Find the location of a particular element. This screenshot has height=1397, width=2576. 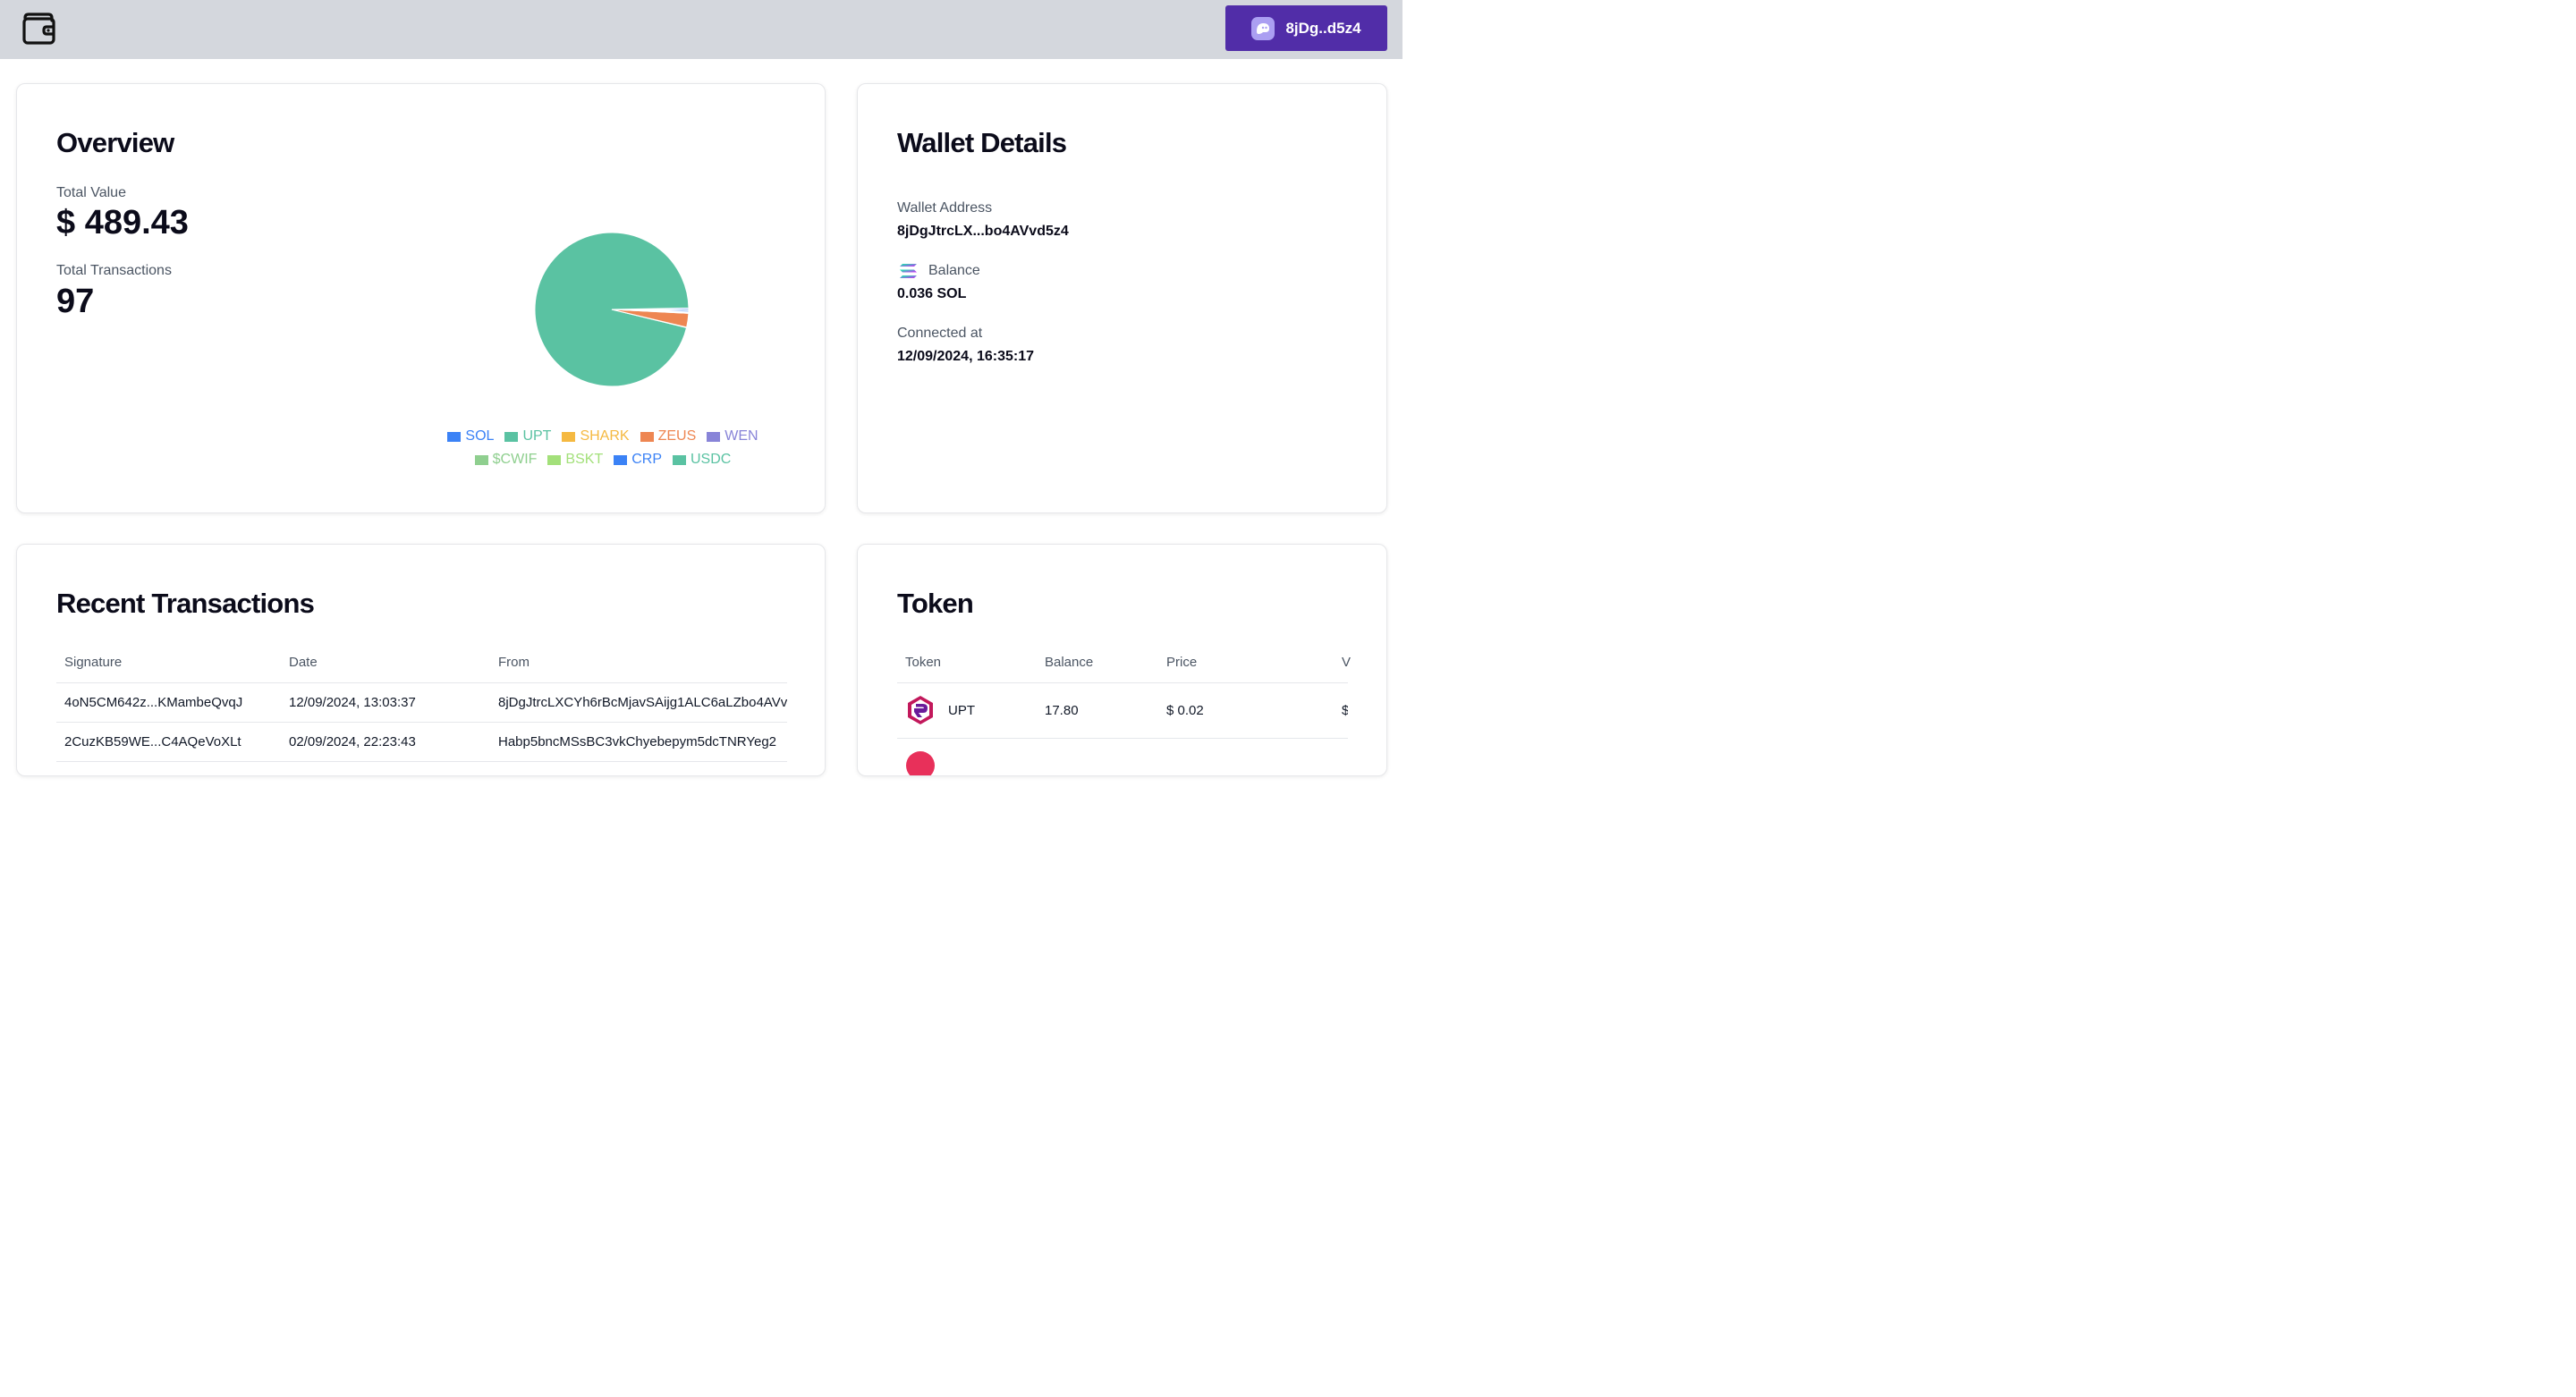

token-title: Token is located at coordinates (935, 604).